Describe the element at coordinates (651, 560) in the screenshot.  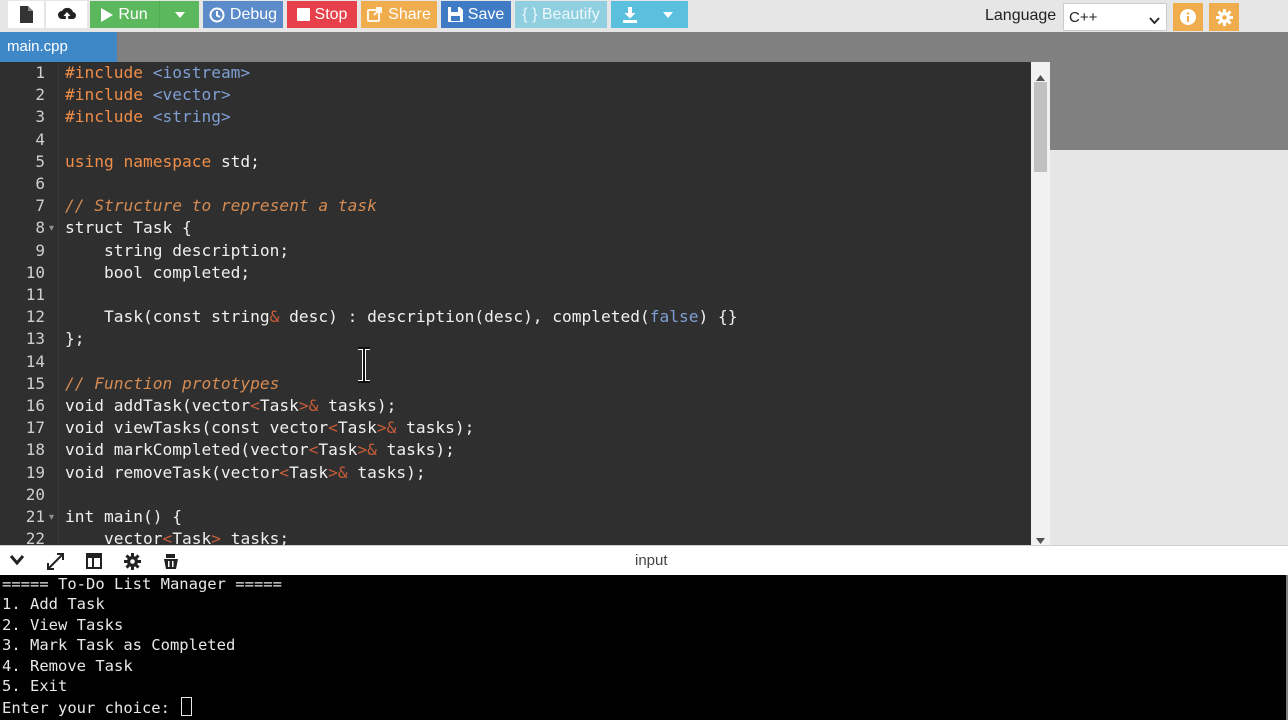
I see `io-panel-title: input` at that location.